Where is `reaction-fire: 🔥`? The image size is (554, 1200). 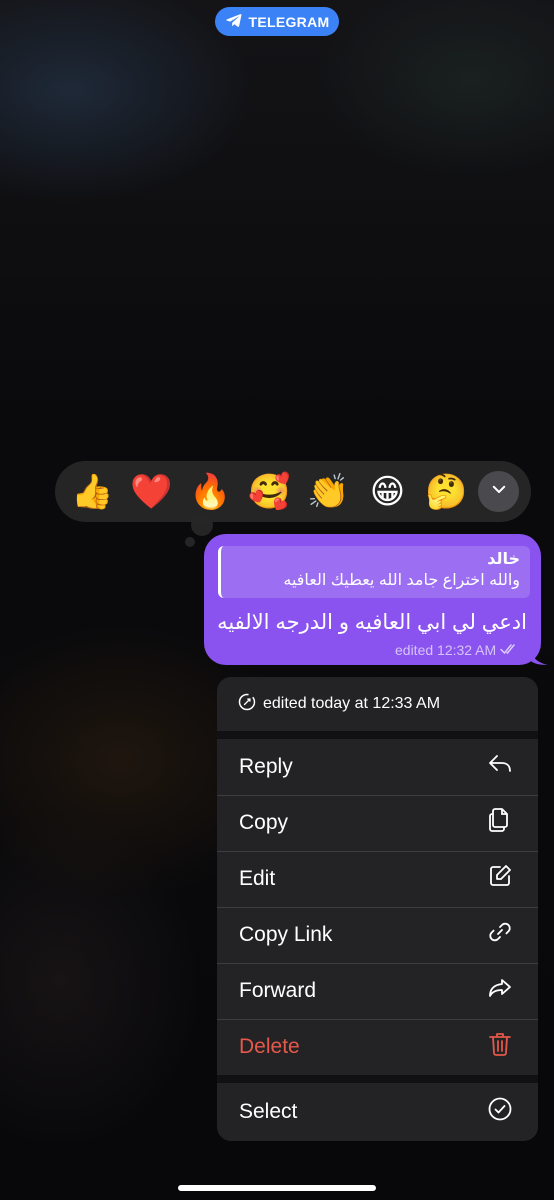 reaction-fire: 🔥 is located at coordinates (210, 491).